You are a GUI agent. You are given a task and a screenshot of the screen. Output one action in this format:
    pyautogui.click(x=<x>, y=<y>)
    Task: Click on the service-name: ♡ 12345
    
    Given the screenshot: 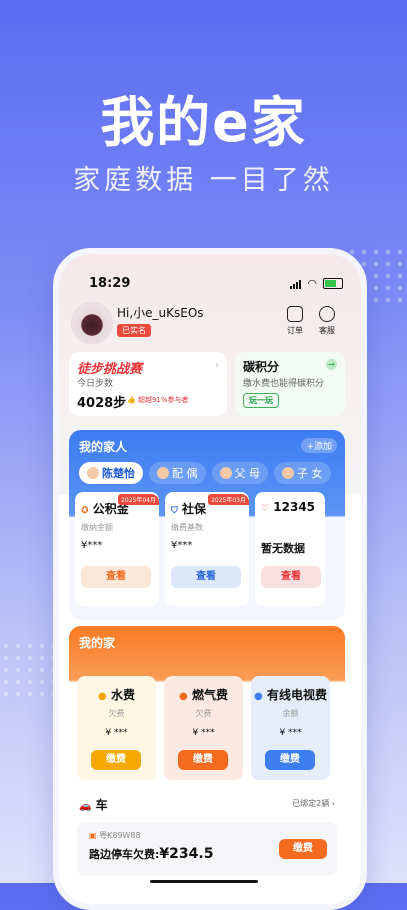 What is the action you would take?
    pyautogui.click(x=288, y=507)
    